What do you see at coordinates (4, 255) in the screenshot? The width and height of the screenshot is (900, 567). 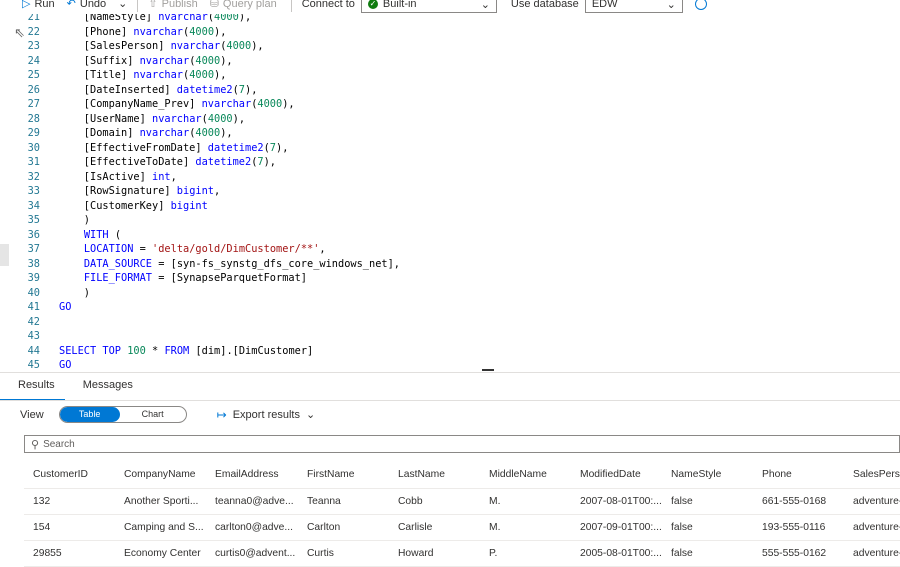 I see `gutter-marker` at bounding box center [4, 255].